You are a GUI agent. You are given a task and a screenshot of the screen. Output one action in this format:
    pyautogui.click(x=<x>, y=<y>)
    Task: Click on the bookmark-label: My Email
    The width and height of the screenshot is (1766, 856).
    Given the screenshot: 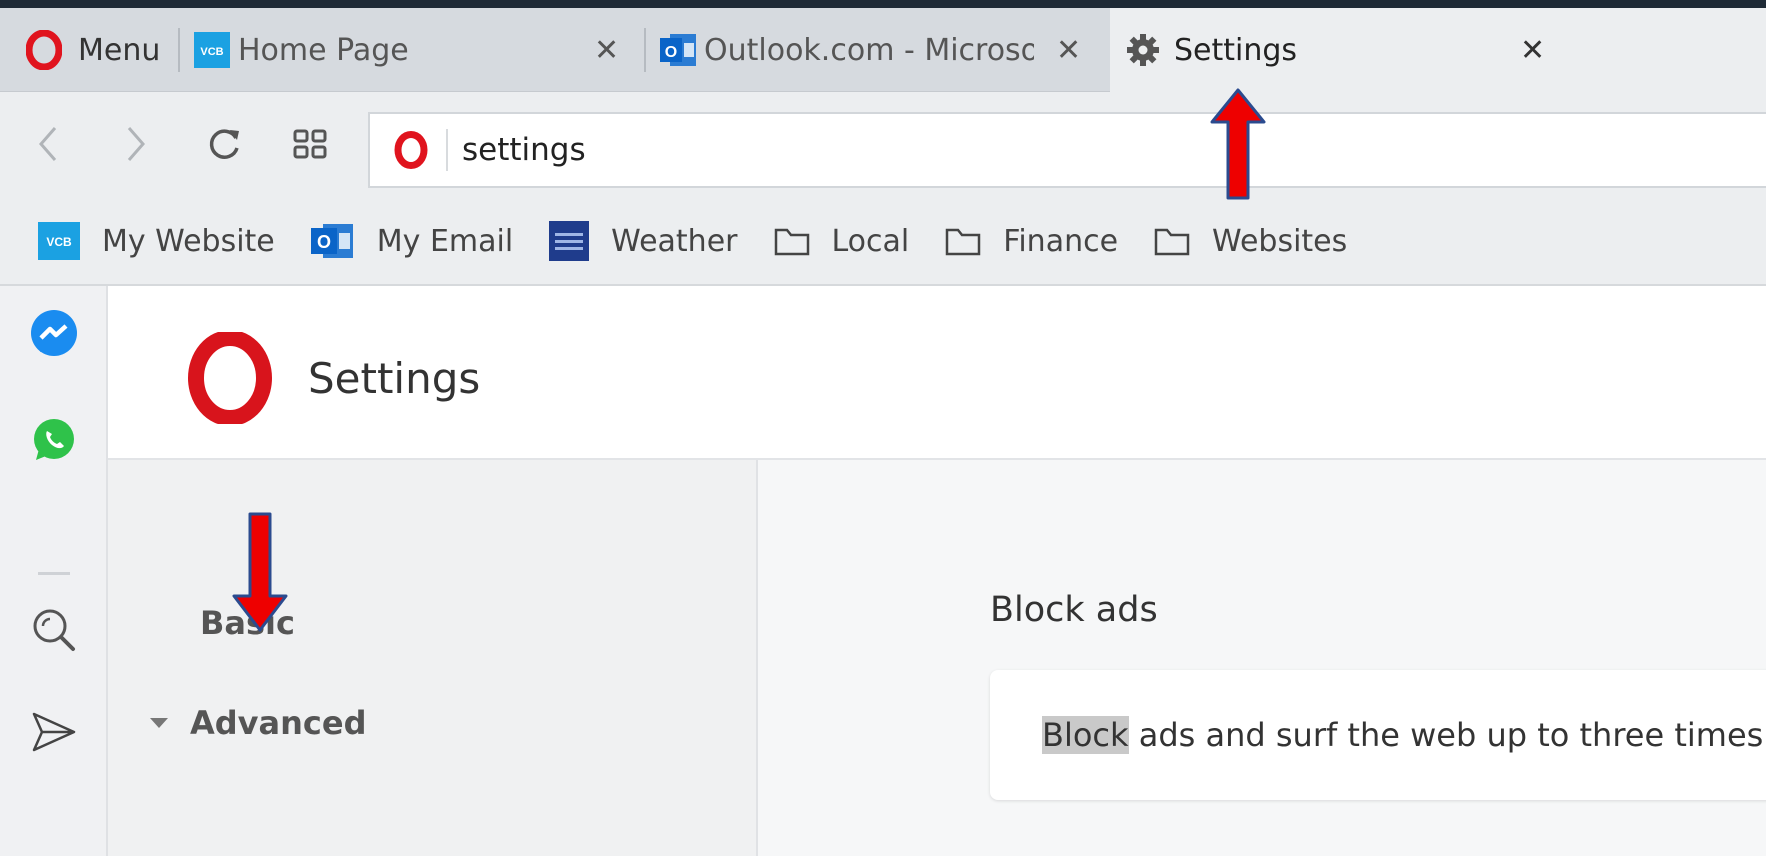 What is the action you would take?
    pyautogui.click(x=445, y=241)
    